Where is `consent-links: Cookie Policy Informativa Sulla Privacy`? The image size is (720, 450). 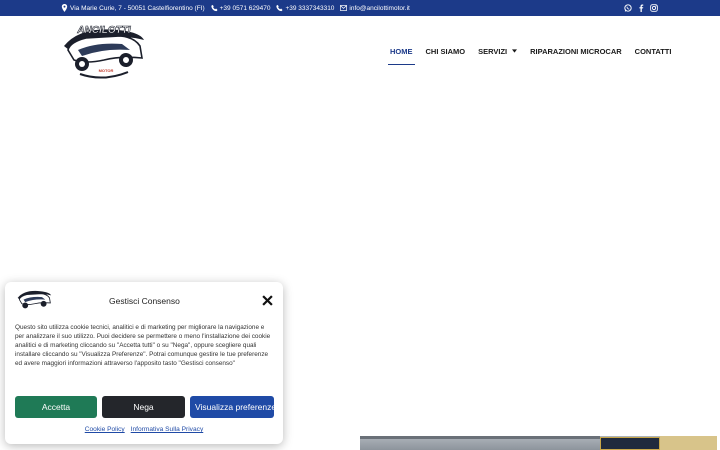
consent-links: Cookie Policy Informativa Sulla Privacy is located at coordinates (144, 429).